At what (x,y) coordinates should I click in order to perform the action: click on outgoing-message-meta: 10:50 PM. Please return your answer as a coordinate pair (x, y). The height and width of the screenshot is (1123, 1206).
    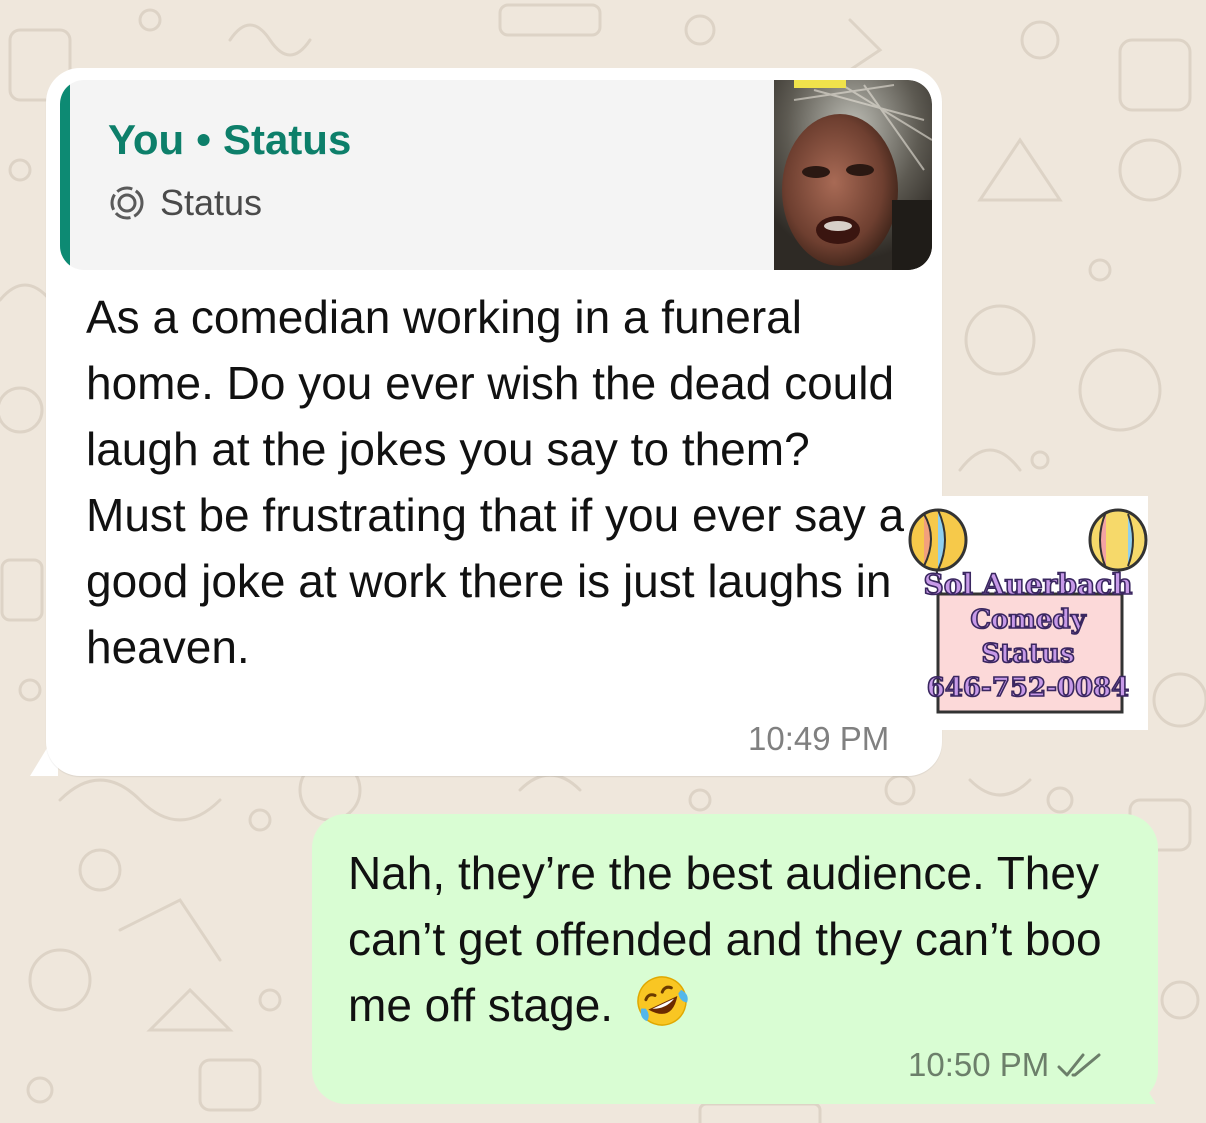
    Looking at the image, I should click on (1005, 1065).